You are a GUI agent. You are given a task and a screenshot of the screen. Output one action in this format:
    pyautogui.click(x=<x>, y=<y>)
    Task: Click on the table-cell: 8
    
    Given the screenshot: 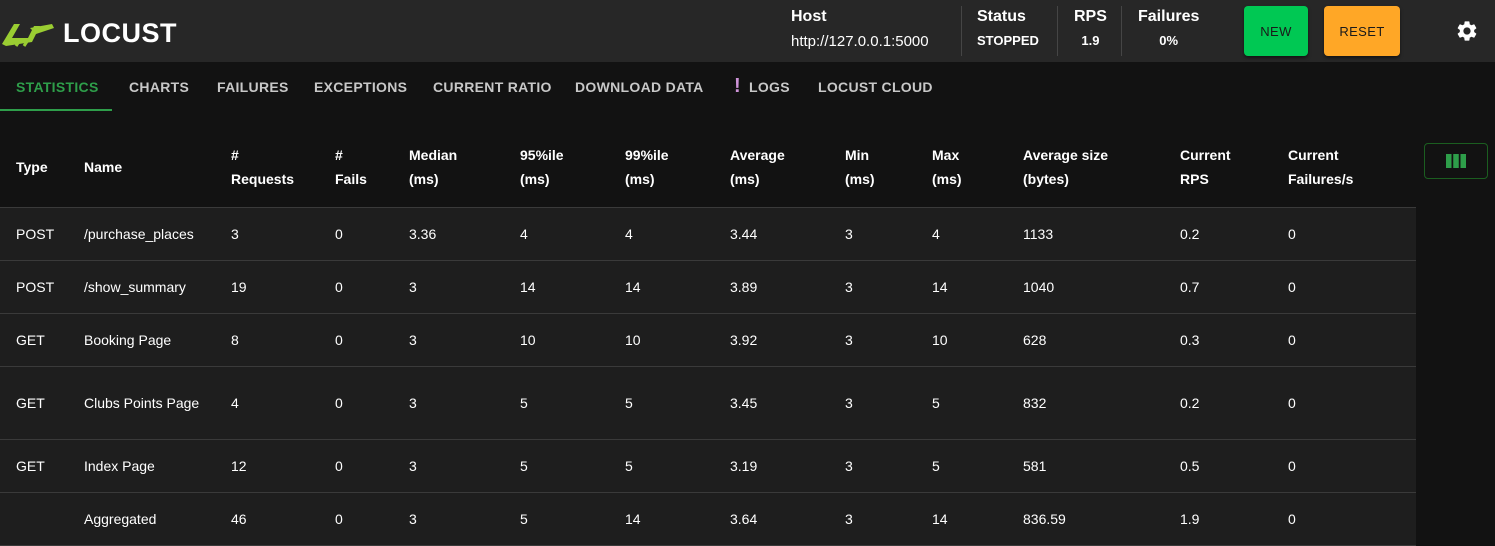 What is the action you would take?
    pyautogui.click(x=235, y=340)
    